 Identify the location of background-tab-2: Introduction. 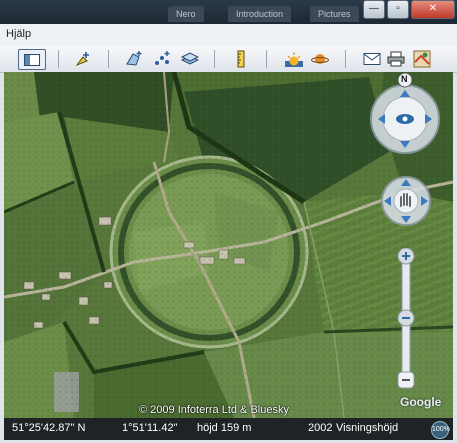
(260, 14).